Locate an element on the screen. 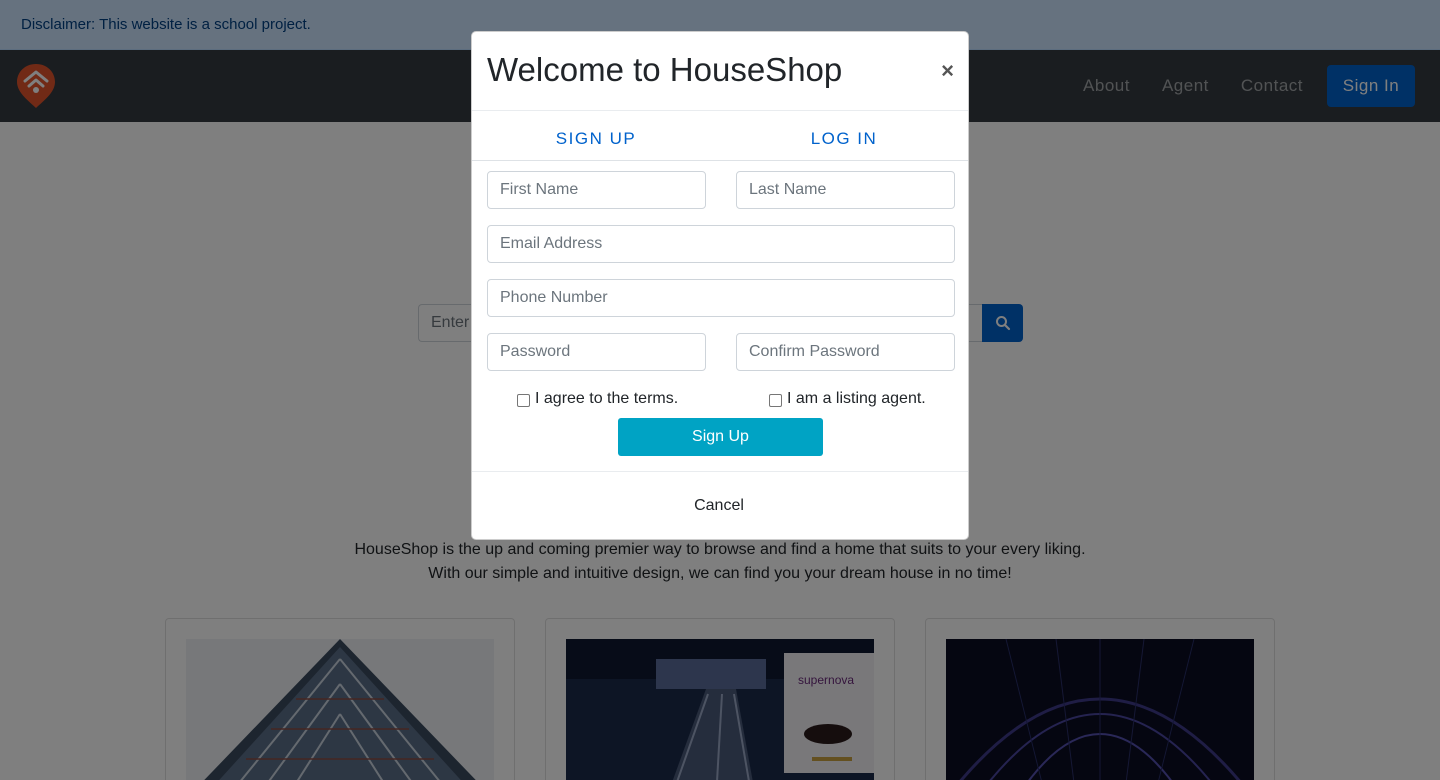 This screenshot has width=1440, height=780. password-field: Password is located at coordinates (596, 352).